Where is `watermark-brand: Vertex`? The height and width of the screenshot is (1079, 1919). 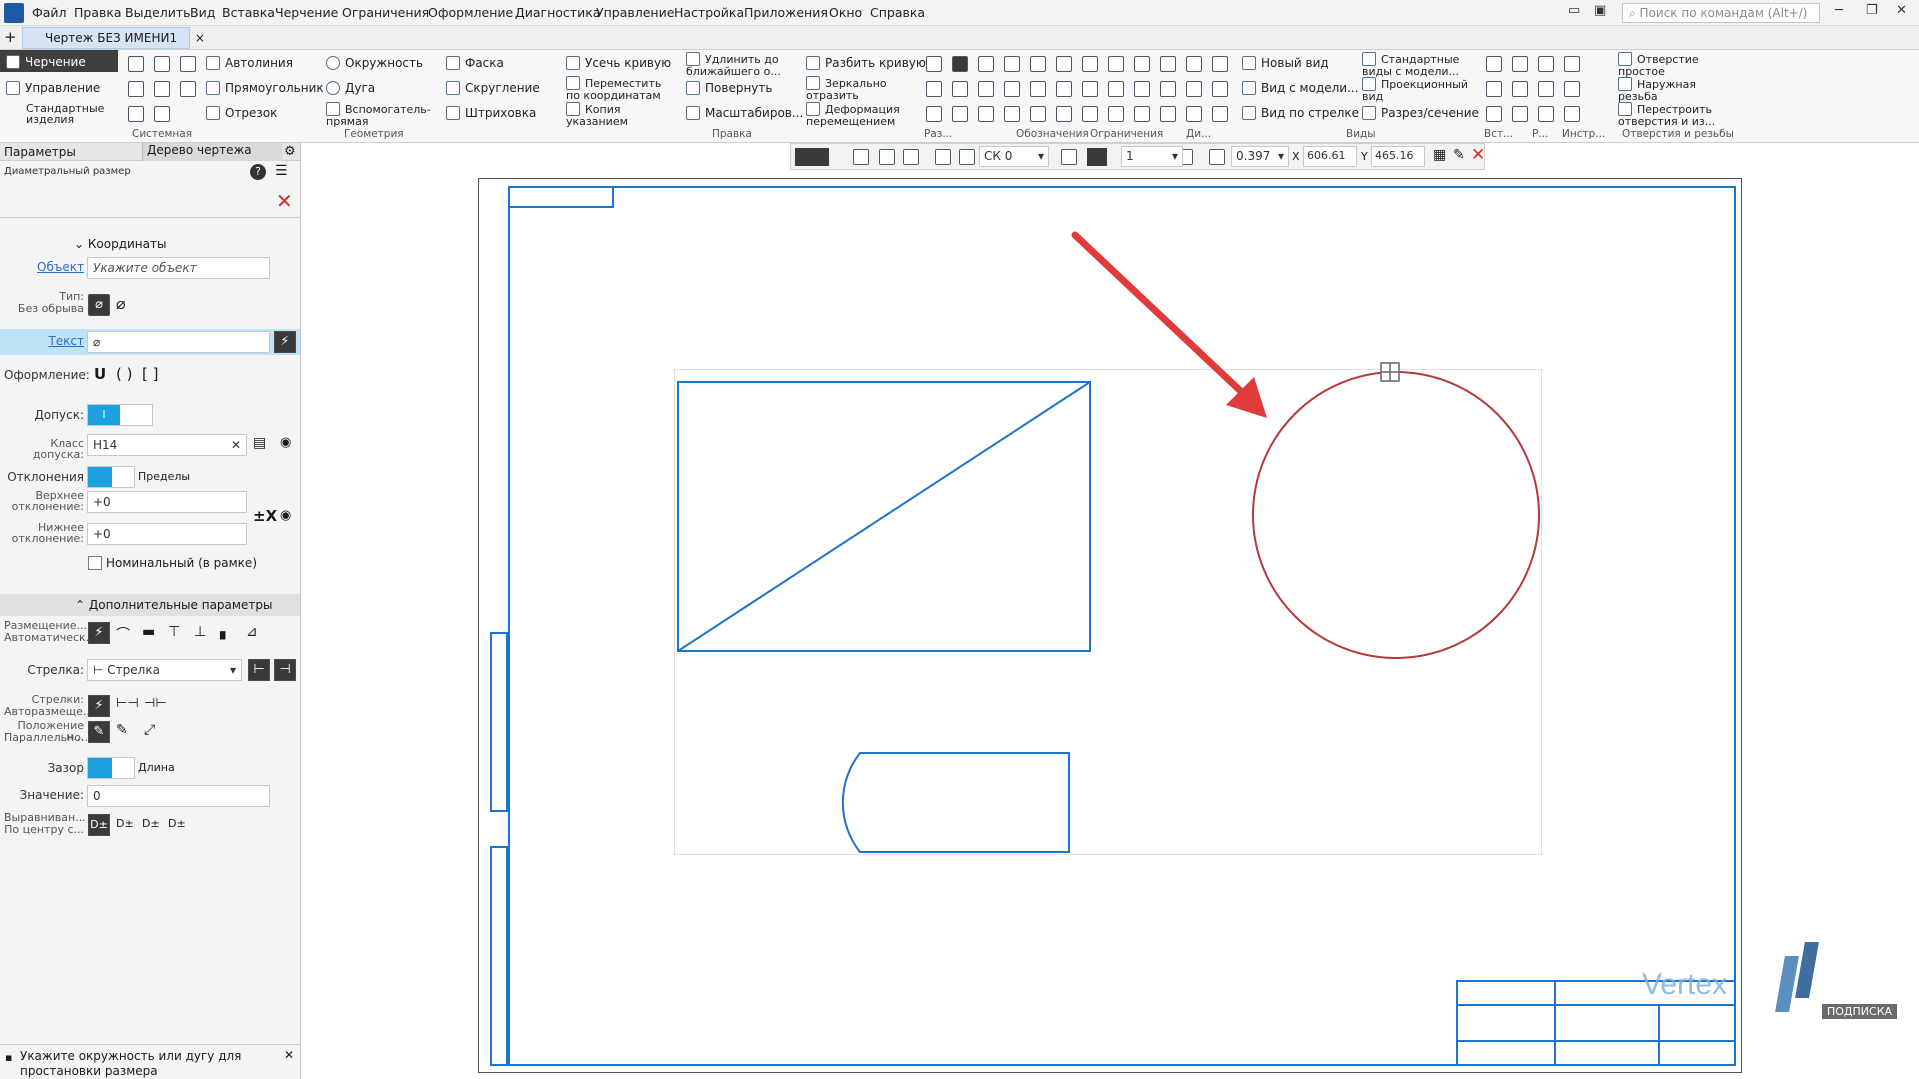 watermark-brand: Vertex is located at coordinates (1685, 984).